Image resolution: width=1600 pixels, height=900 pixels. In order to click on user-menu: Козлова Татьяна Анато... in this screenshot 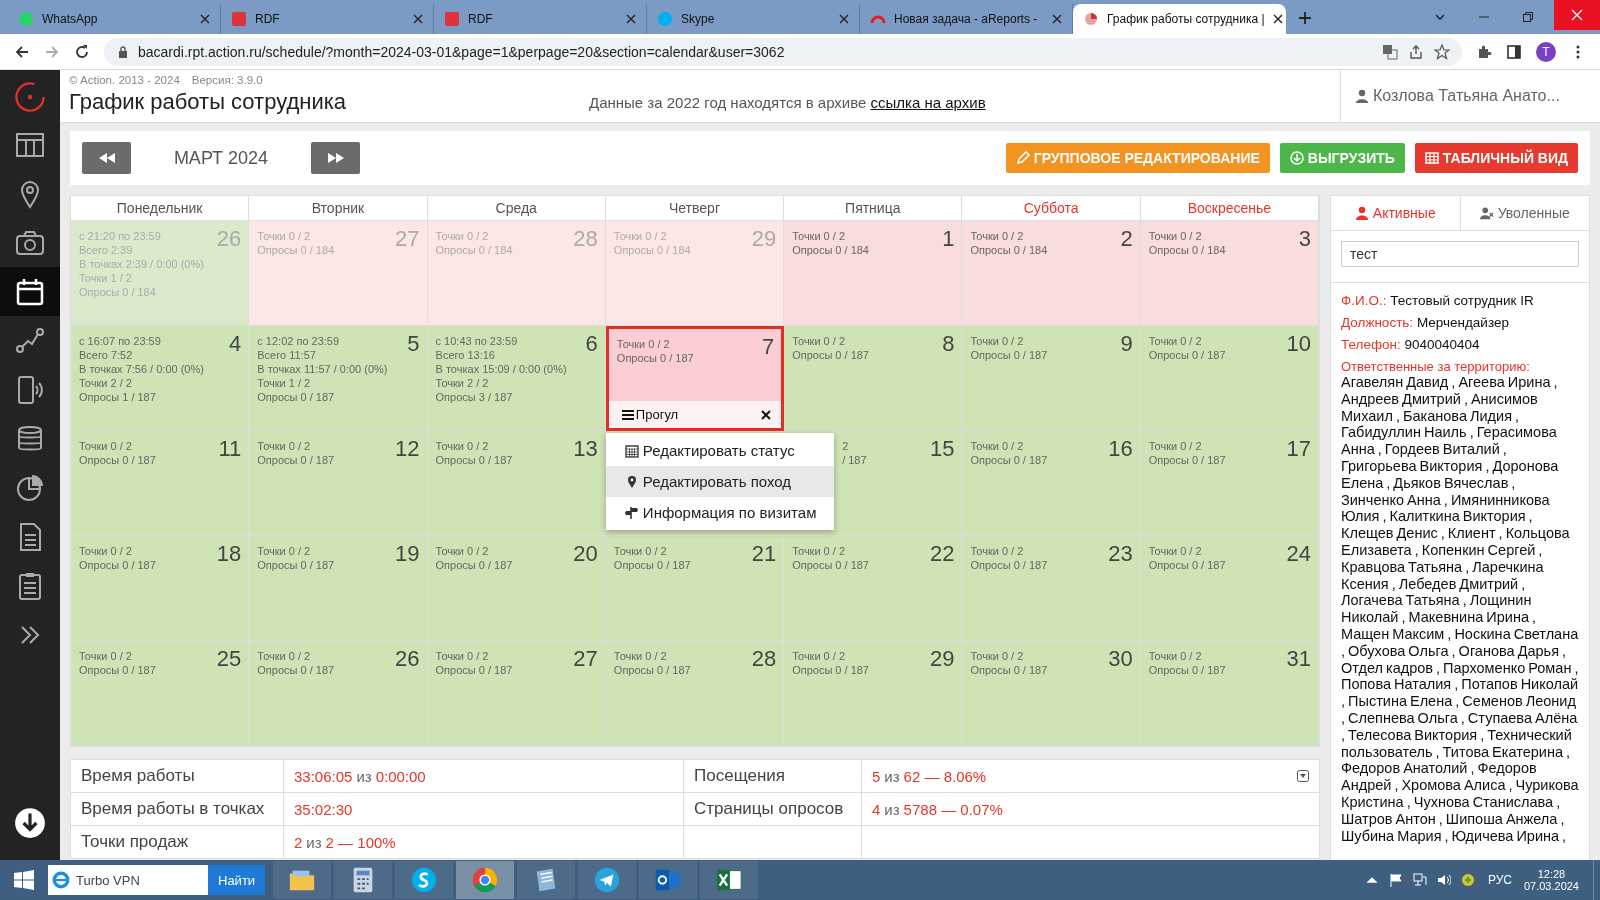, I will do `click(1470, 96)`.